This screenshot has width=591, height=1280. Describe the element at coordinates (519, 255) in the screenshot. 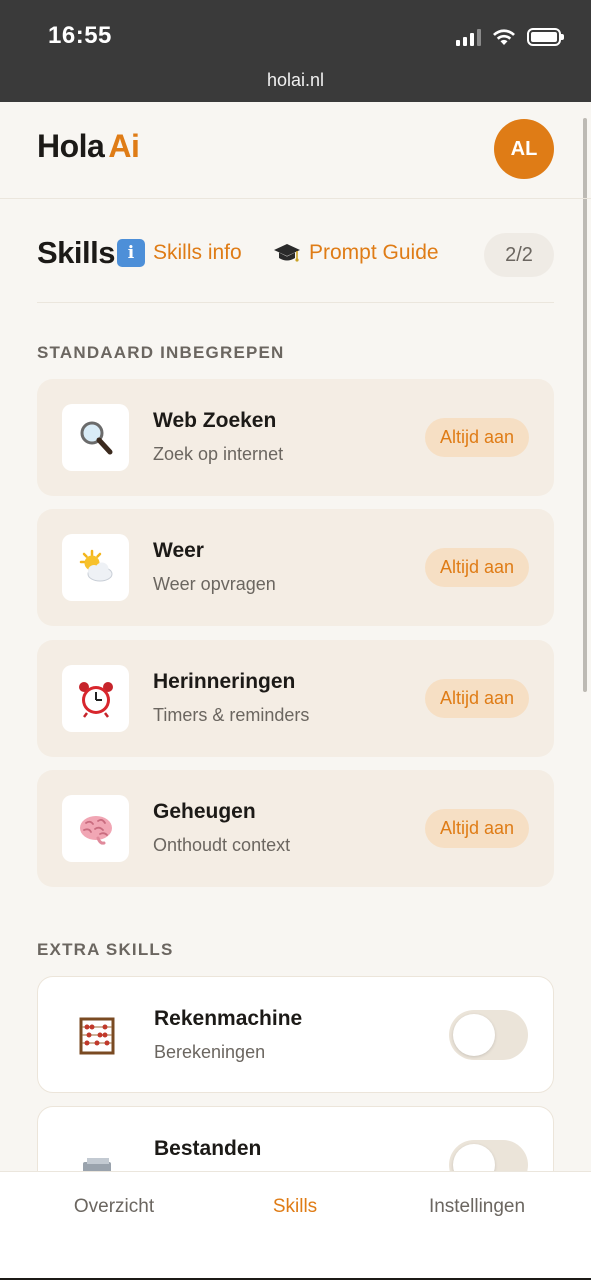

I see `skills-count-badge: 2/2` at that location.